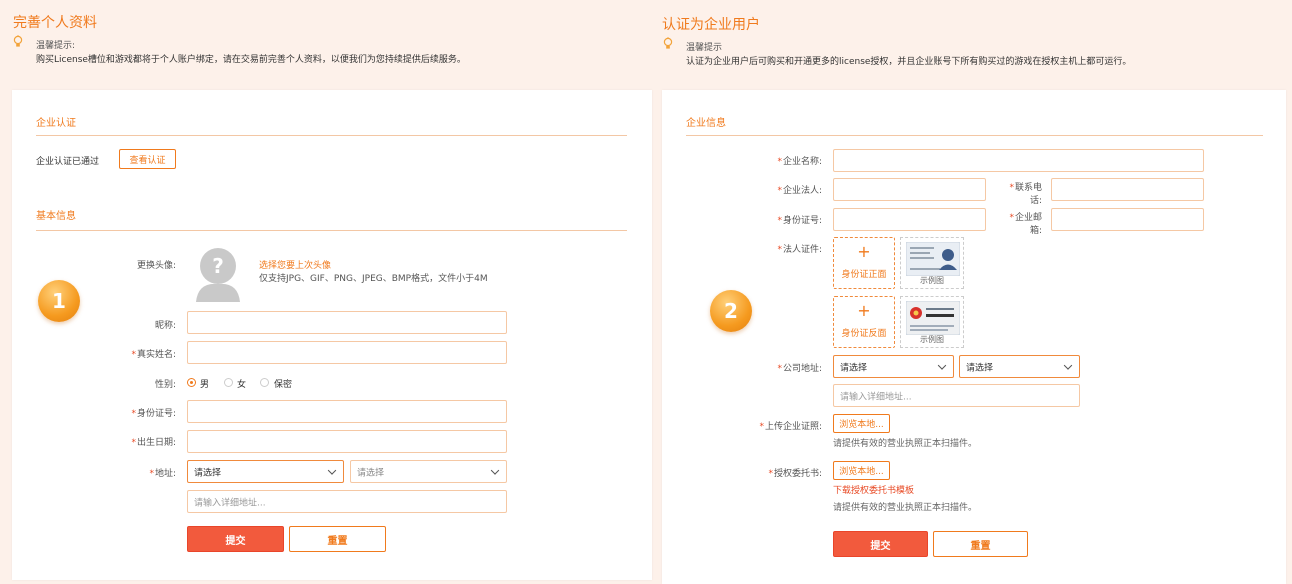  I want to click on download-template-link: 下载授权委托书模板, so click(873, 489).